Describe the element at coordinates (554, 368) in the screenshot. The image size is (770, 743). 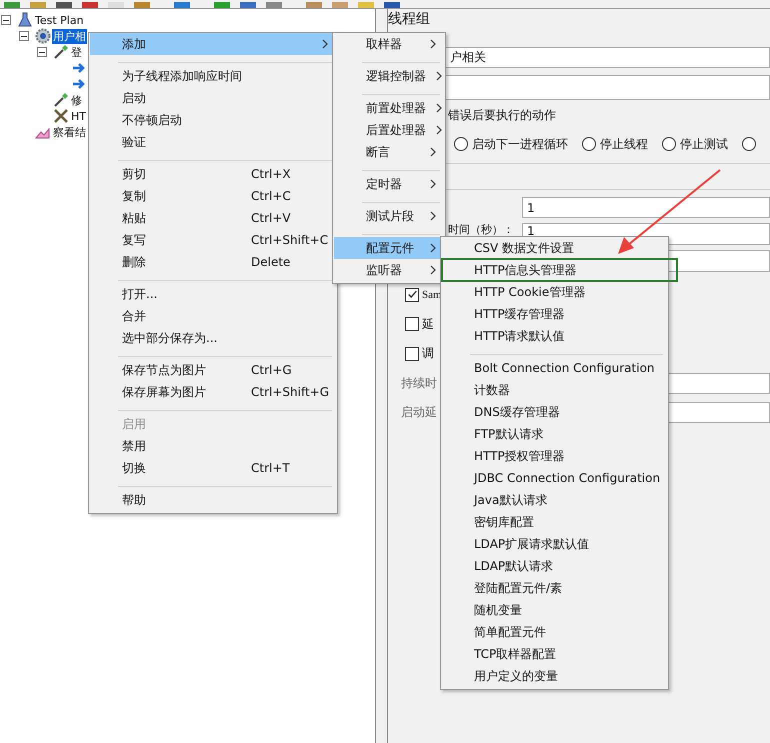
I see `menu-item: Bolt Connection Configuration` at that location.